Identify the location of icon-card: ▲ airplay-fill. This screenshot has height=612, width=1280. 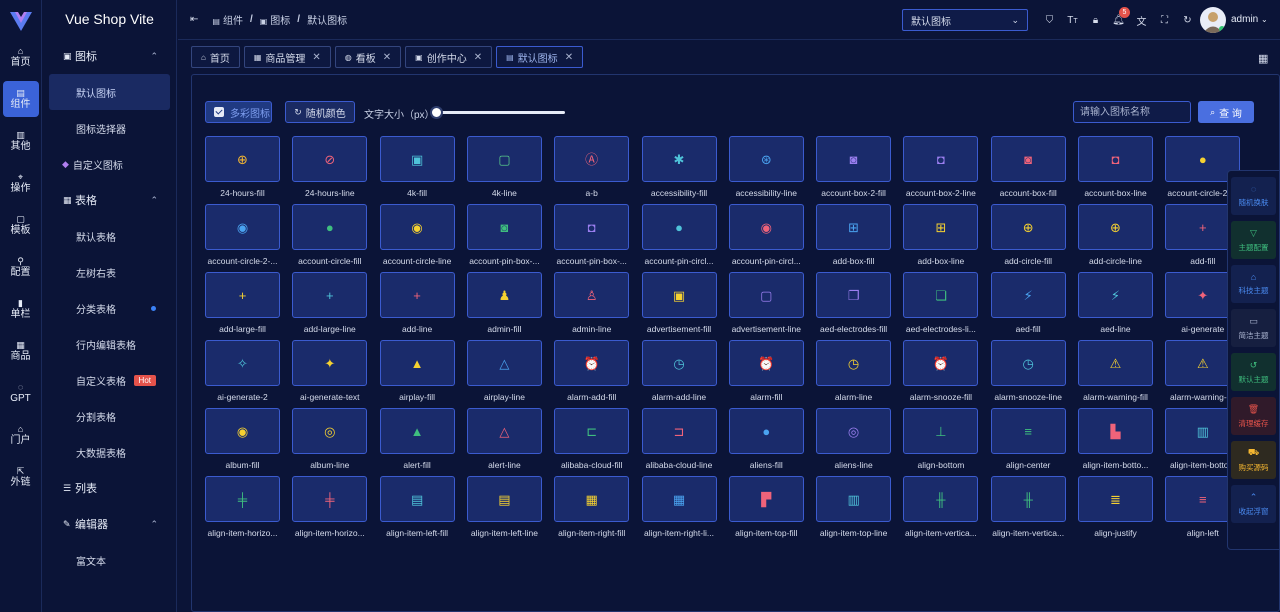
(417, 371).